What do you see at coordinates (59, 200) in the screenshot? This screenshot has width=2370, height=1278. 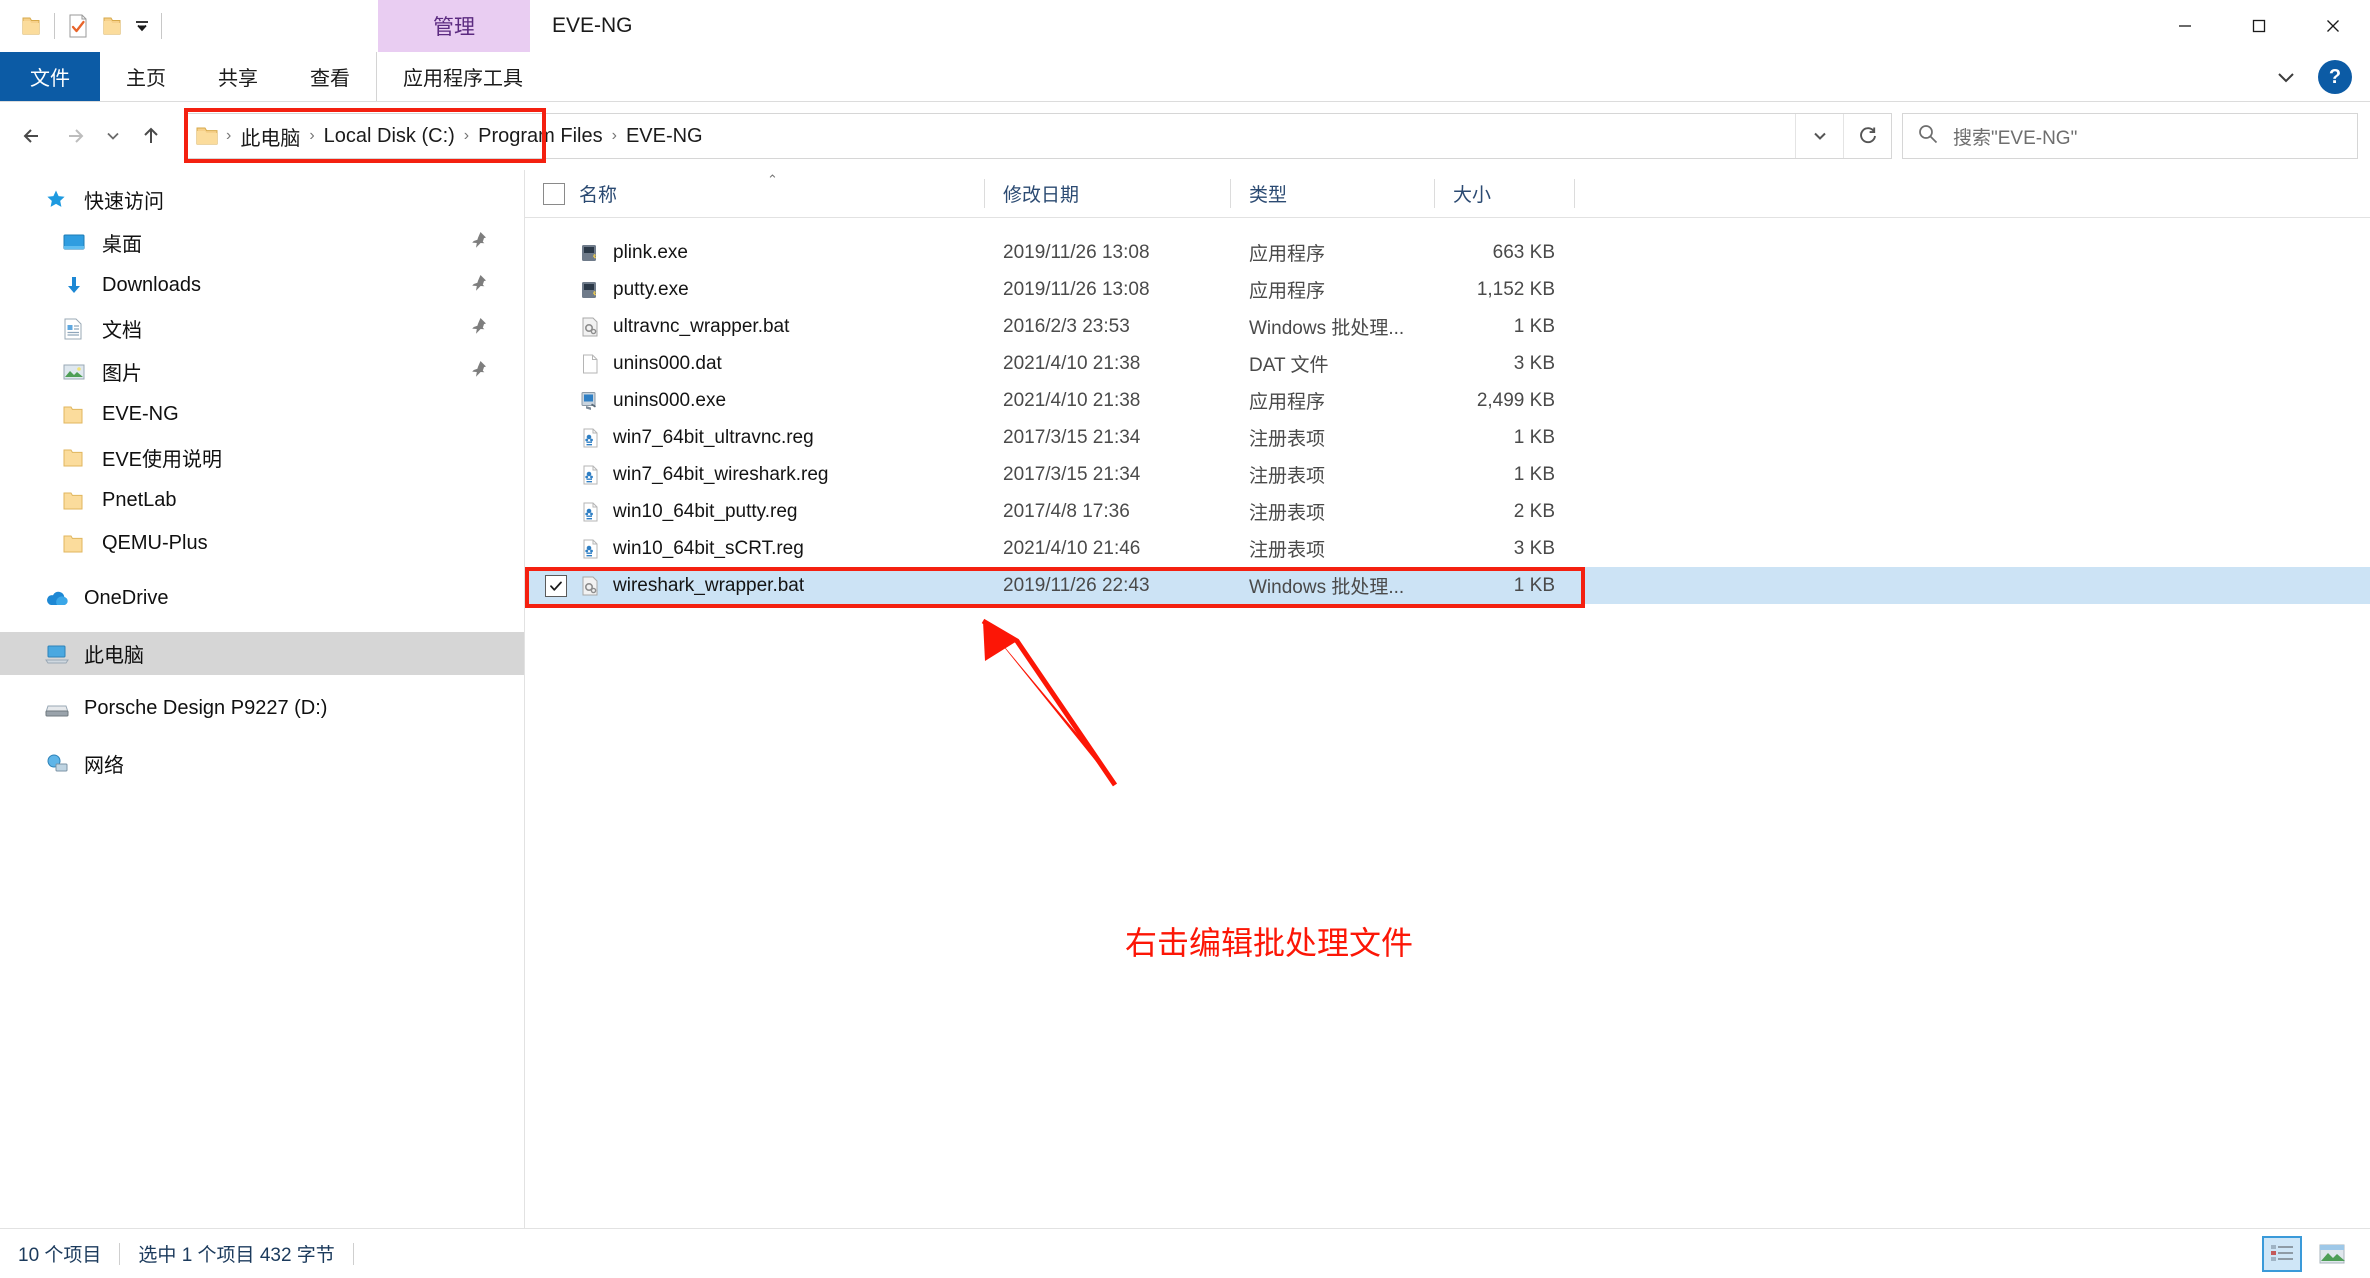 I see `star-pin-icon` at bounding box center [59, 200].